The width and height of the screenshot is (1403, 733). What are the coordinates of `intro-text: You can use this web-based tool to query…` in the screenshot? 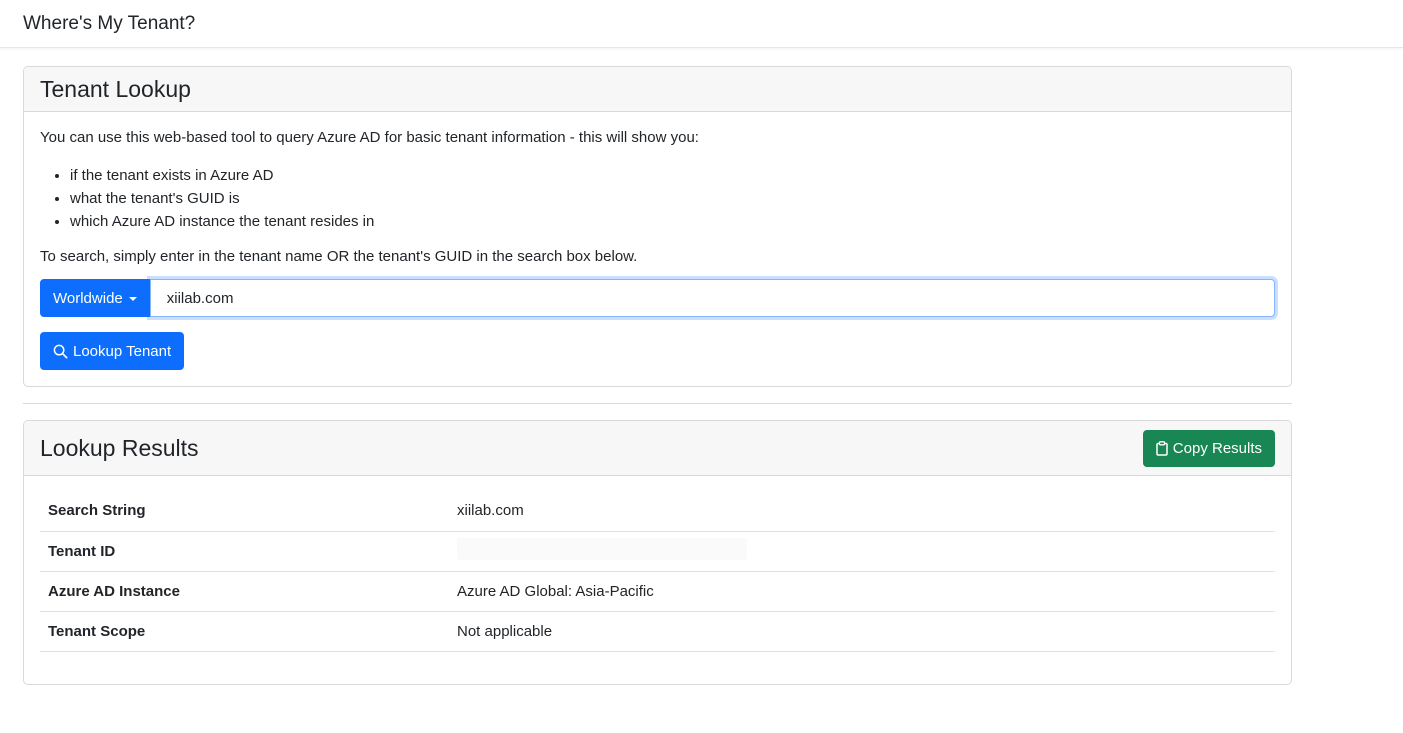 It's located at (369, 137).